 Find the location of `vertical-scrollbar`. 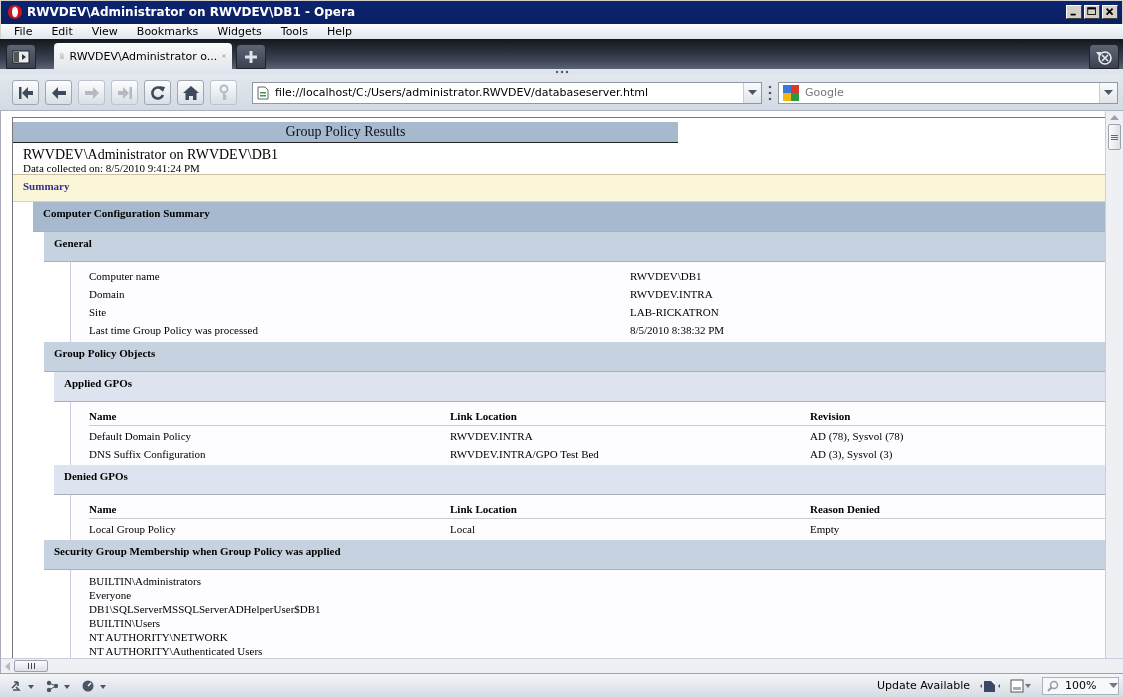

vertical-scrollbar is located at coordinates (1114, 385).